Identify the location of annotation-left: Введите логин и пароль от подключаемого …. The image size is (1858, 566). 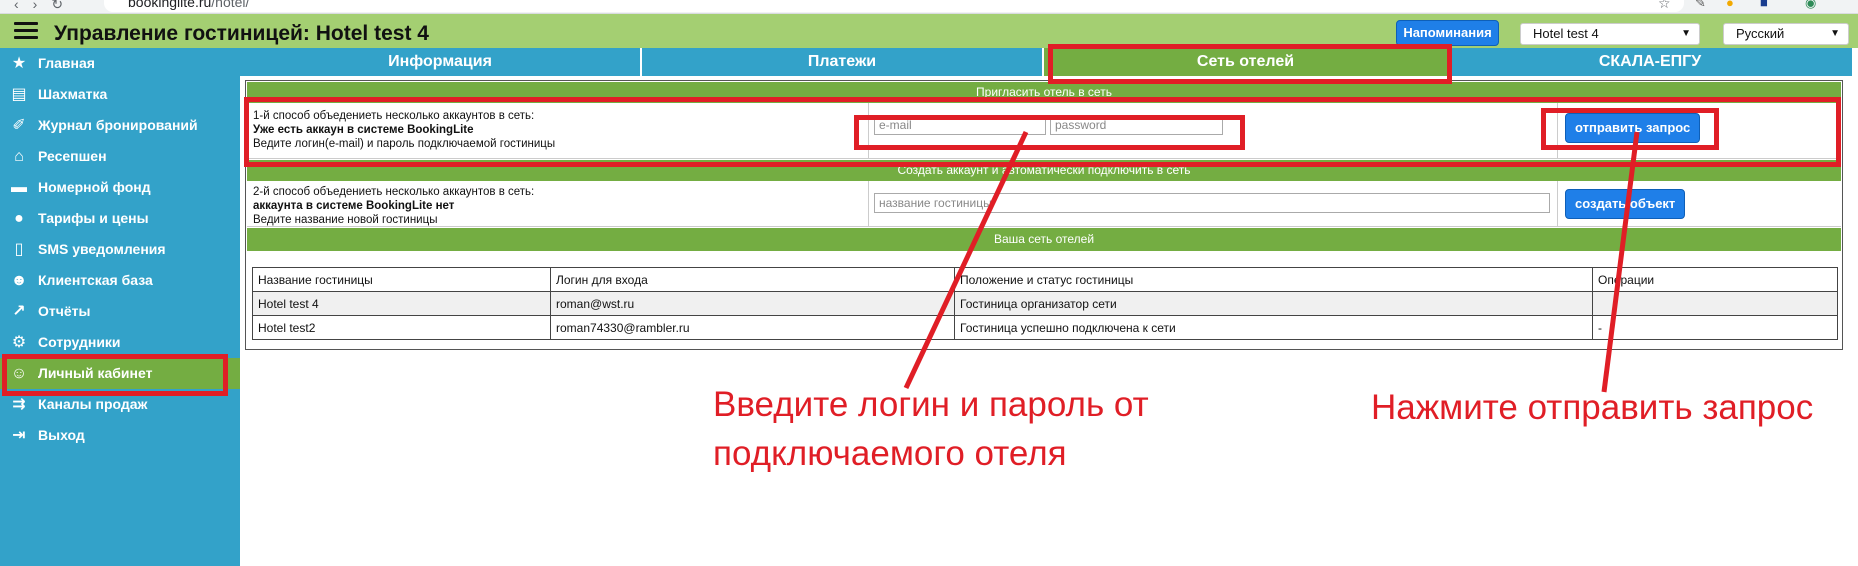
(931, 429).